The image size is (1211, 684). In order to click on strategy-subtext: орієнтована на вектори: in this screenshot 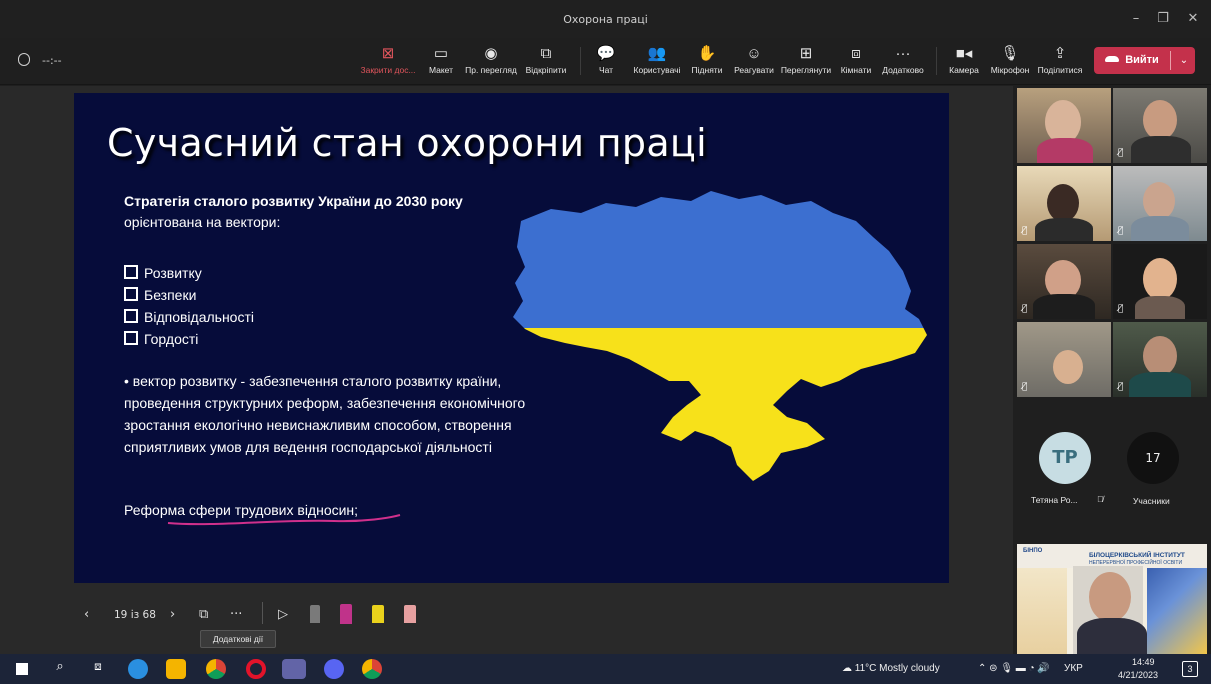, I will do `click(202, 222)`.